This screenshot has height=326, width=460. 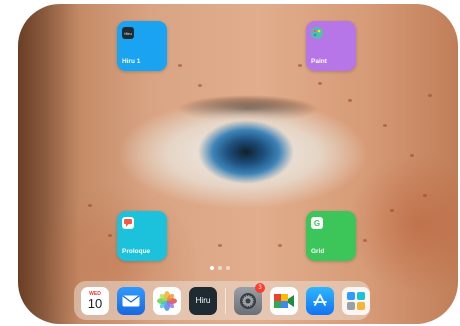 I want to click on app-label: Grid, so click(x=318, y=251).